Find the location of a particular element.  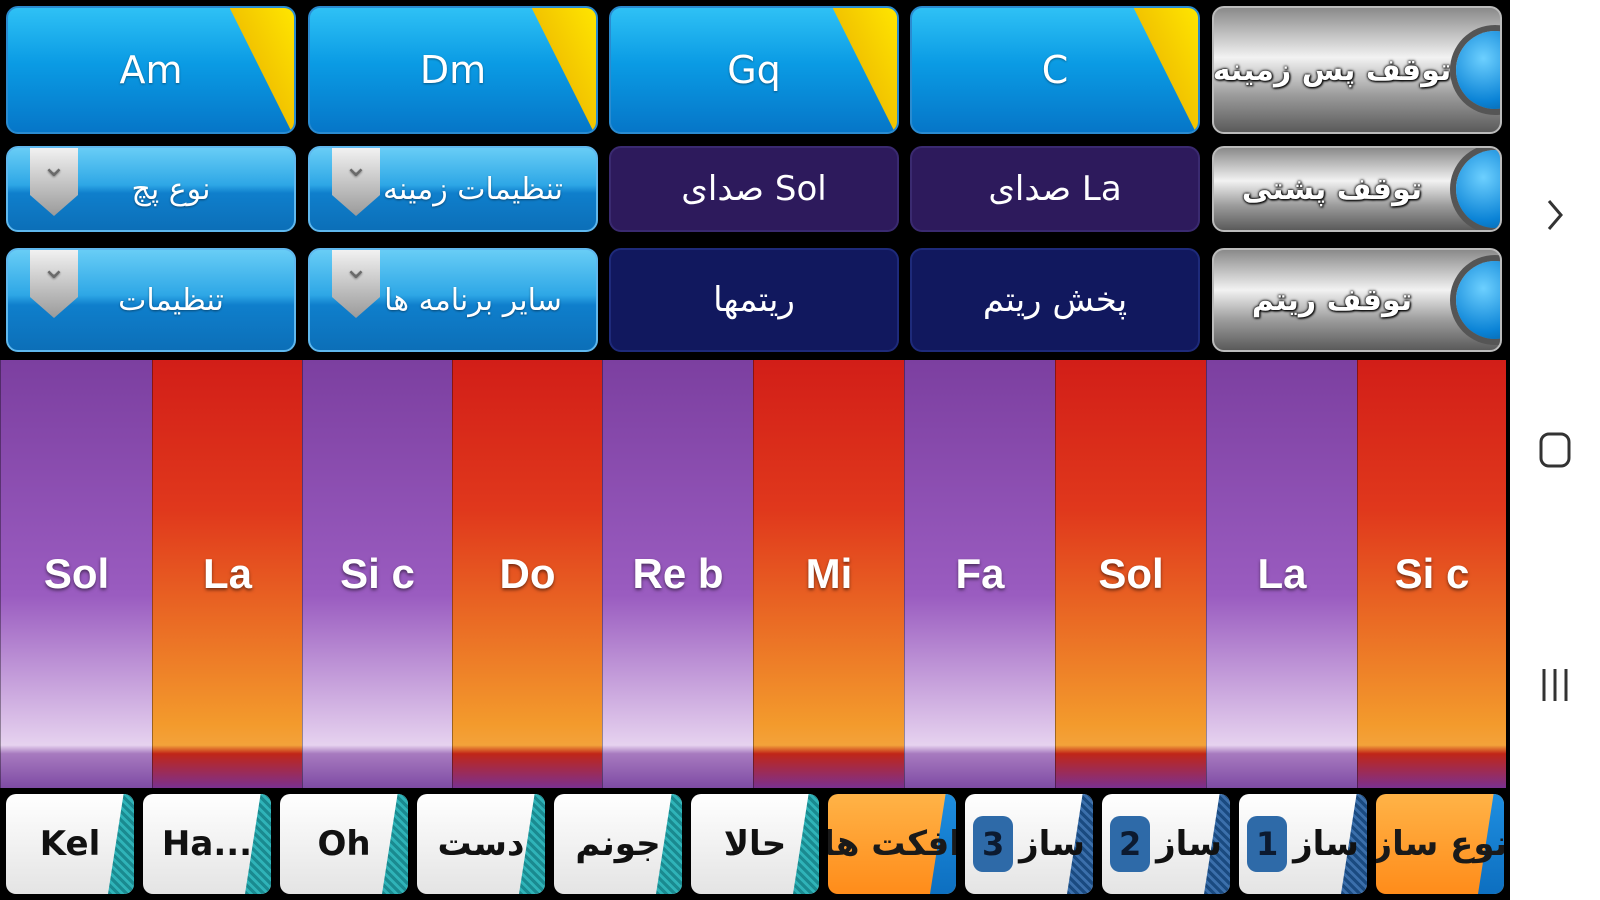

key-sol: Sol is located at coordinates (76, 574).